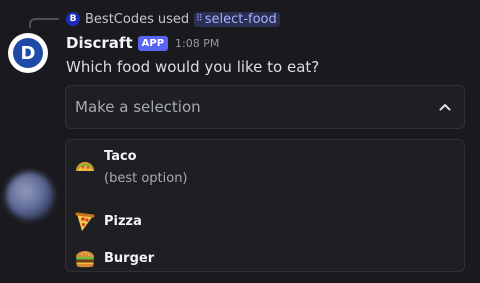  I want to click on bot-avatar-logo: D, so click(28, 53).